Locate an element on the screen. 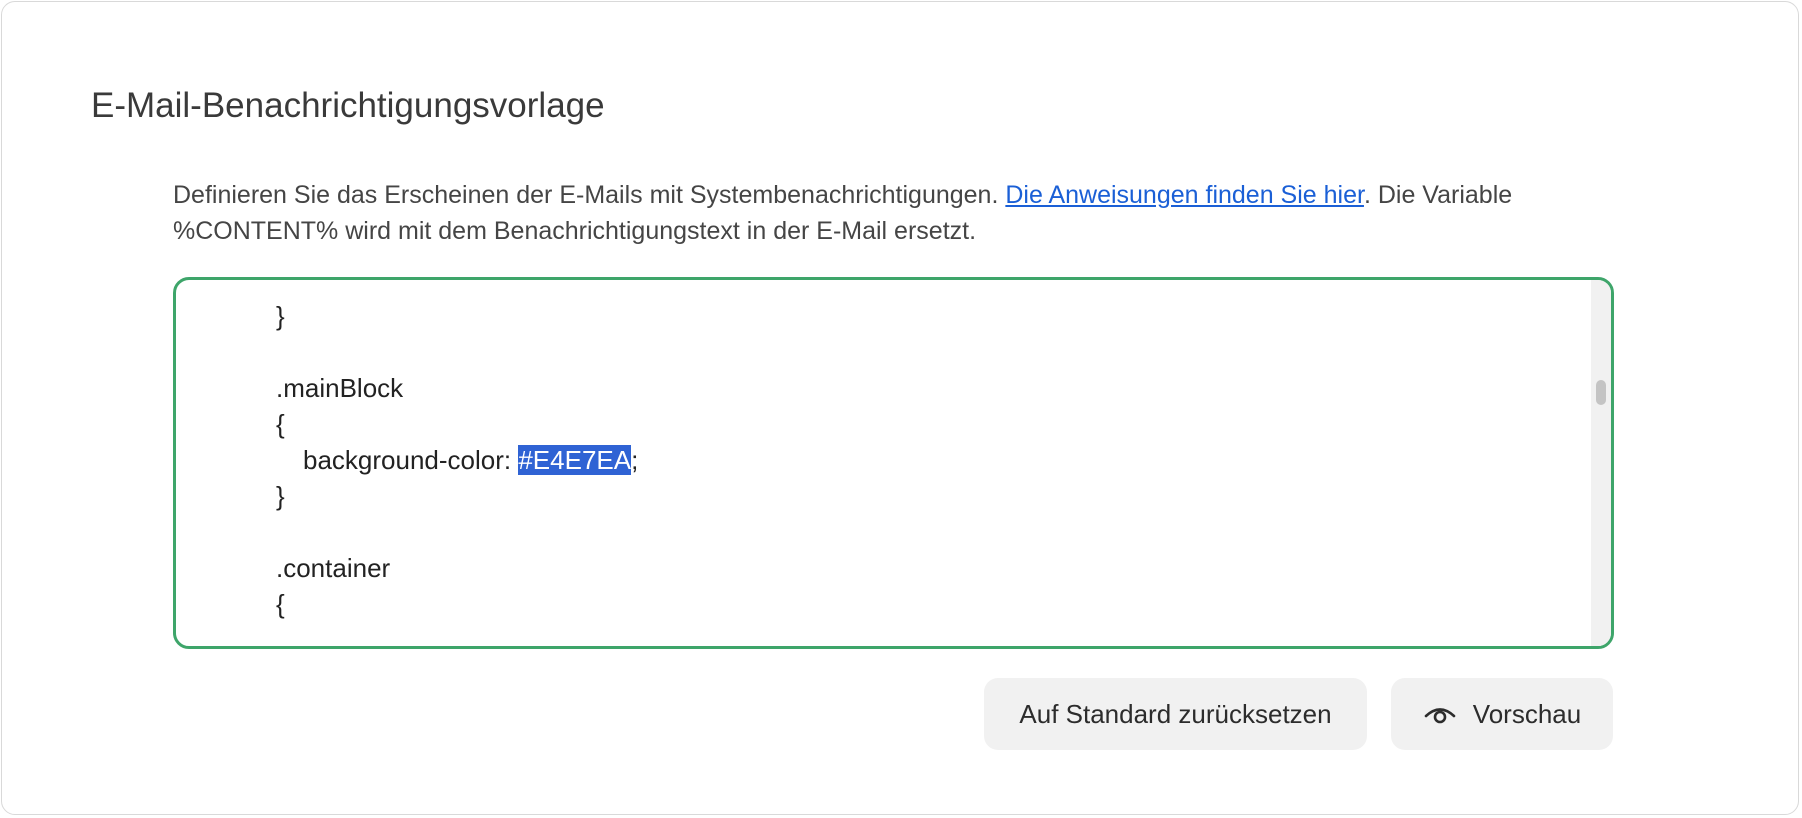  selected-text: #E4E7EA is located at coordinates (575, 460).